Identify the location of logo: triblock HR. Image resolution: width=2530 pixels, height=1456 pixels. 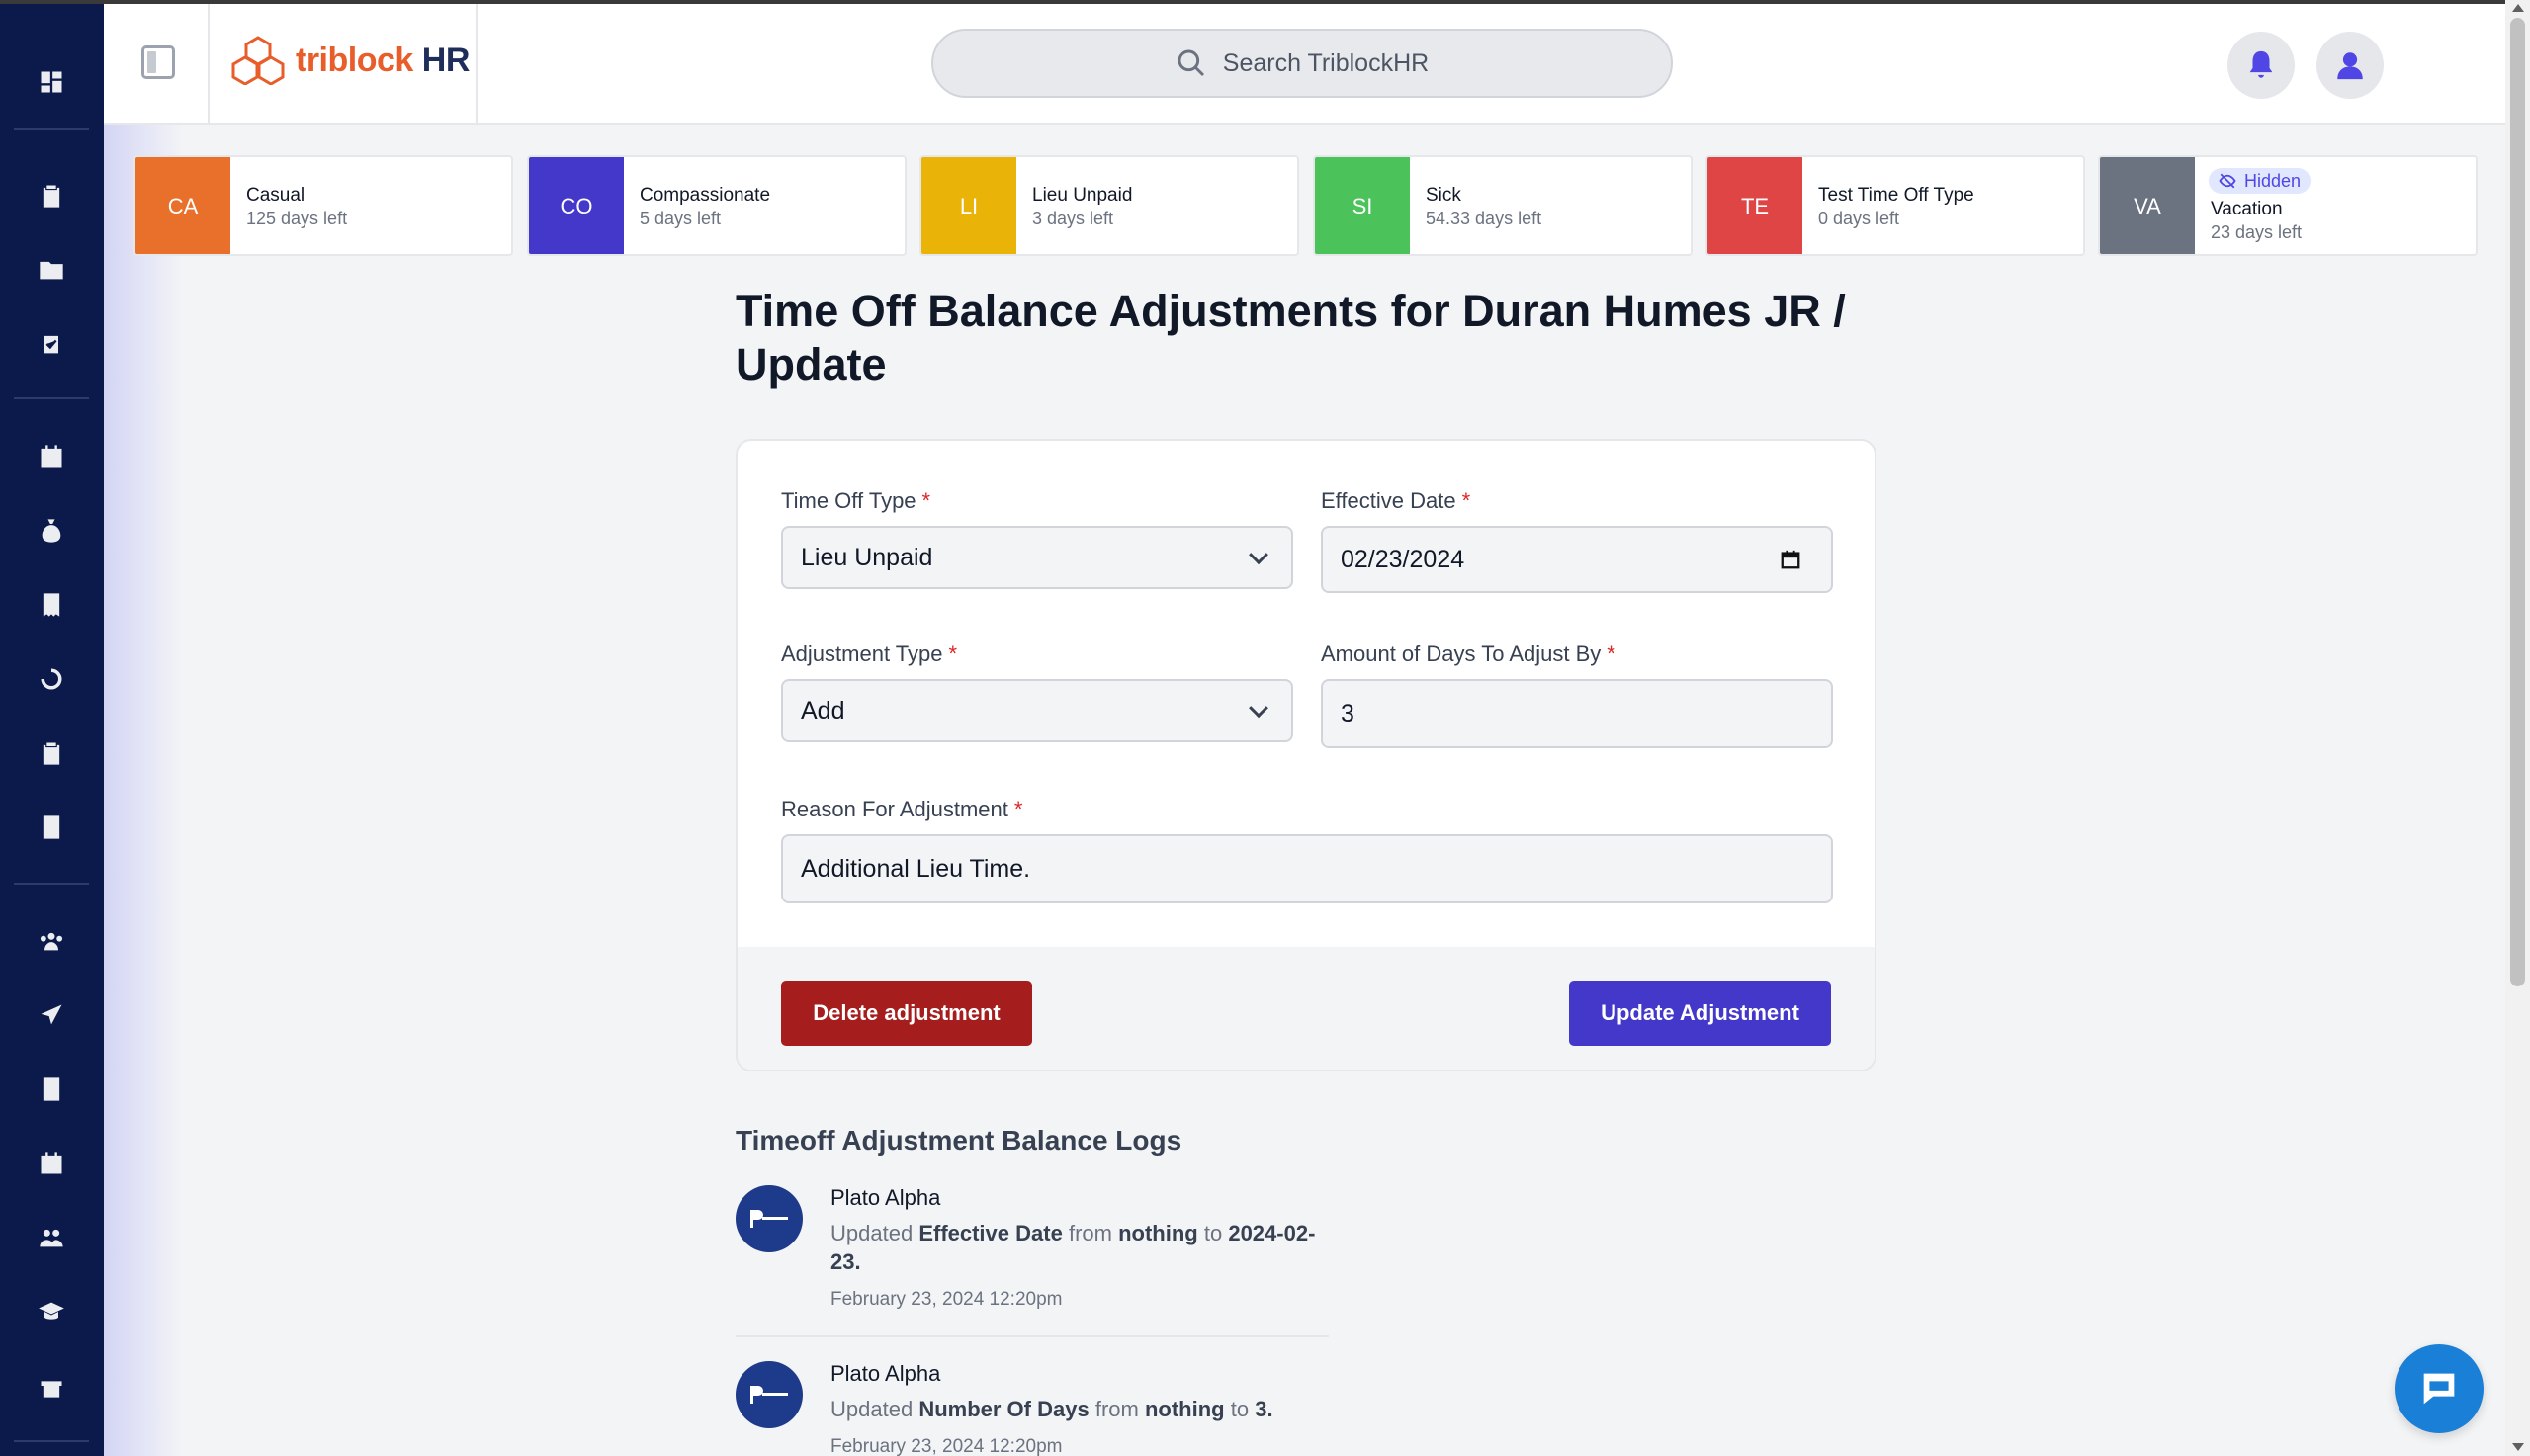
(350, 60).